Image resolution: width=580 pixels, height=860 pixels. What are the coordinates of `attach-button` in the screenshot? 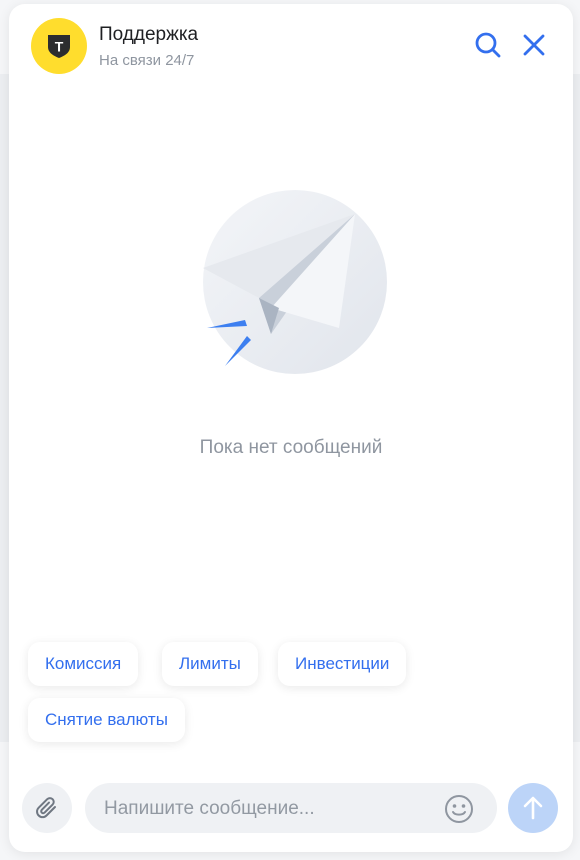 It's located at (47, 808).